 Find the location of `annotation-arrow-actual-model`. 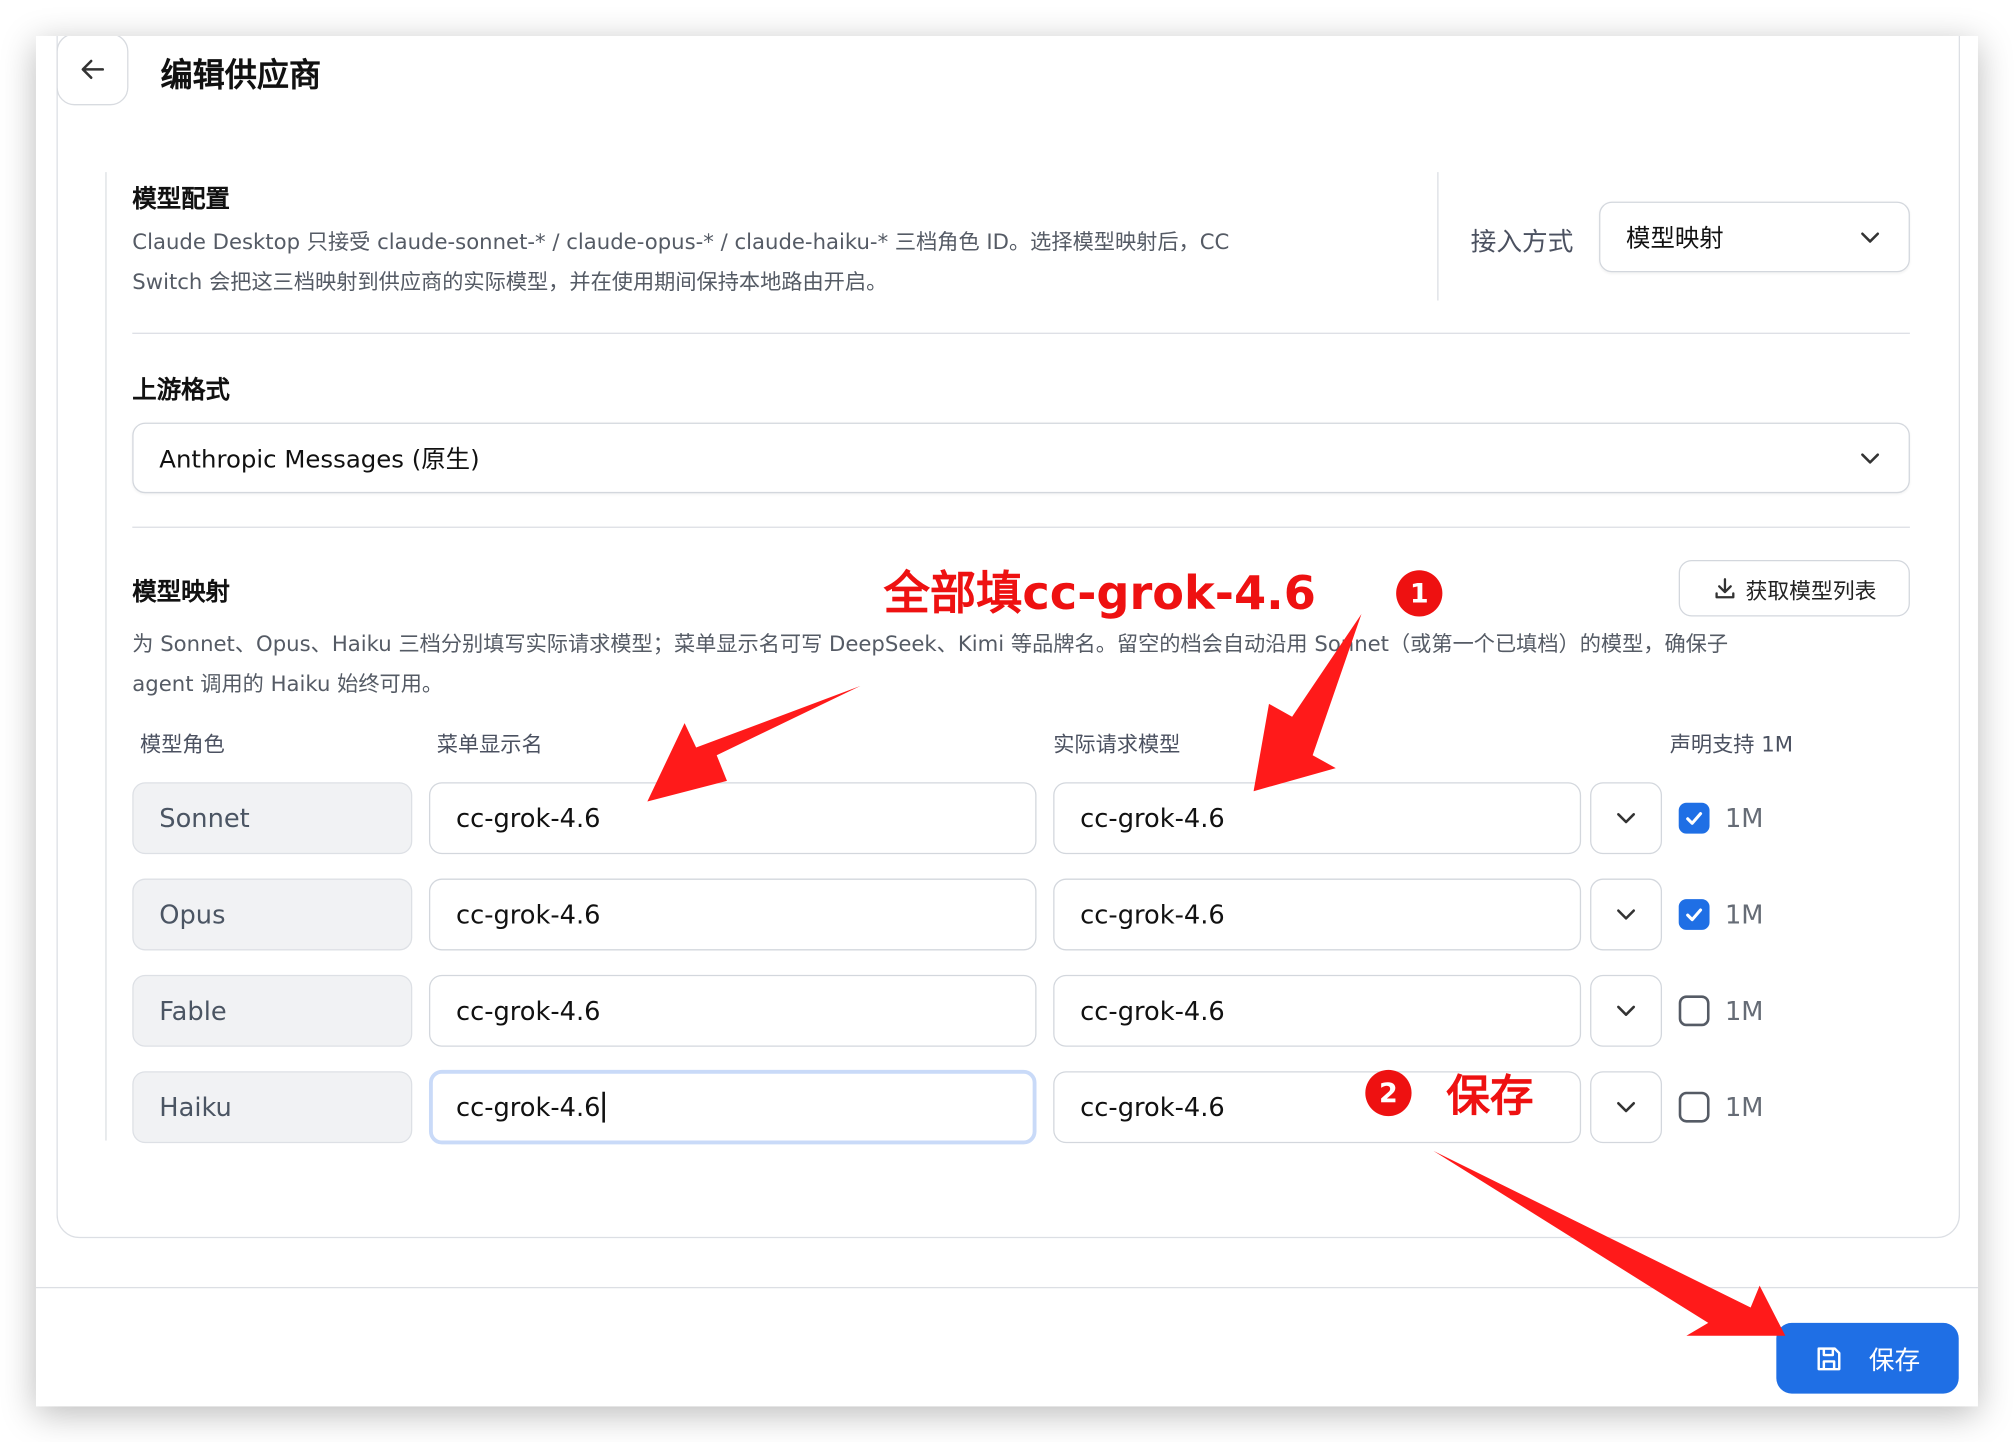

annotation-arrow-actual-model is located at coordinates (1307, 702).